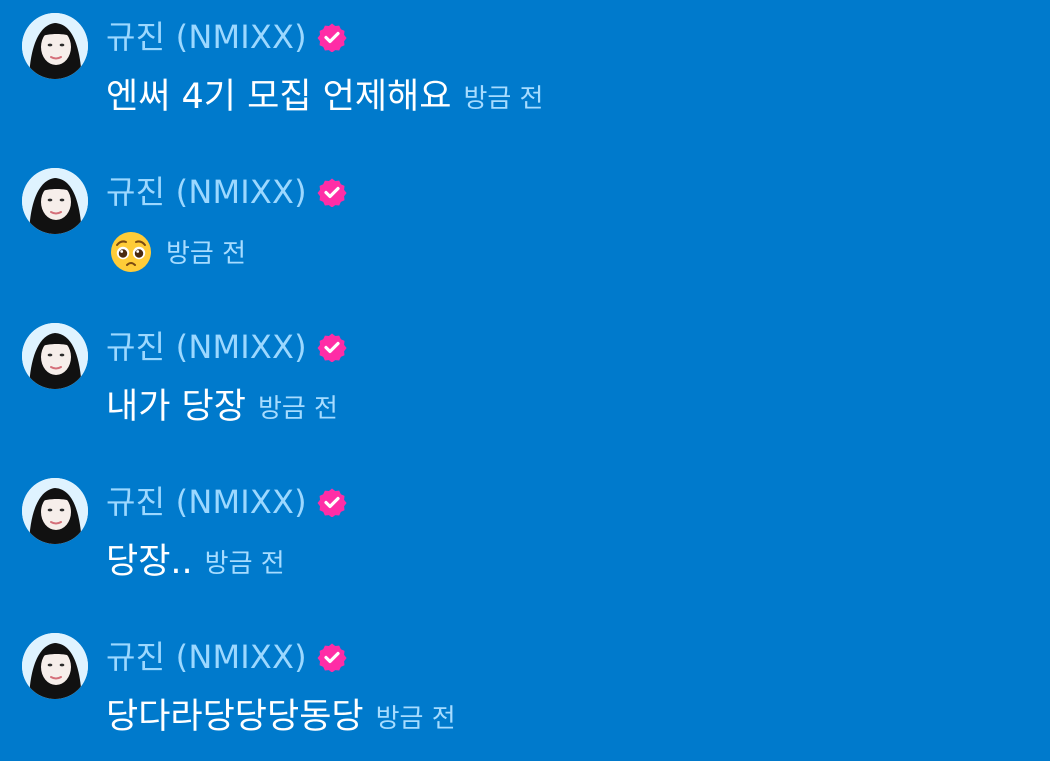 The image size is (1050, 761). I want to click on message-content-row: 당장.. 방금 전, so click(195, 562).